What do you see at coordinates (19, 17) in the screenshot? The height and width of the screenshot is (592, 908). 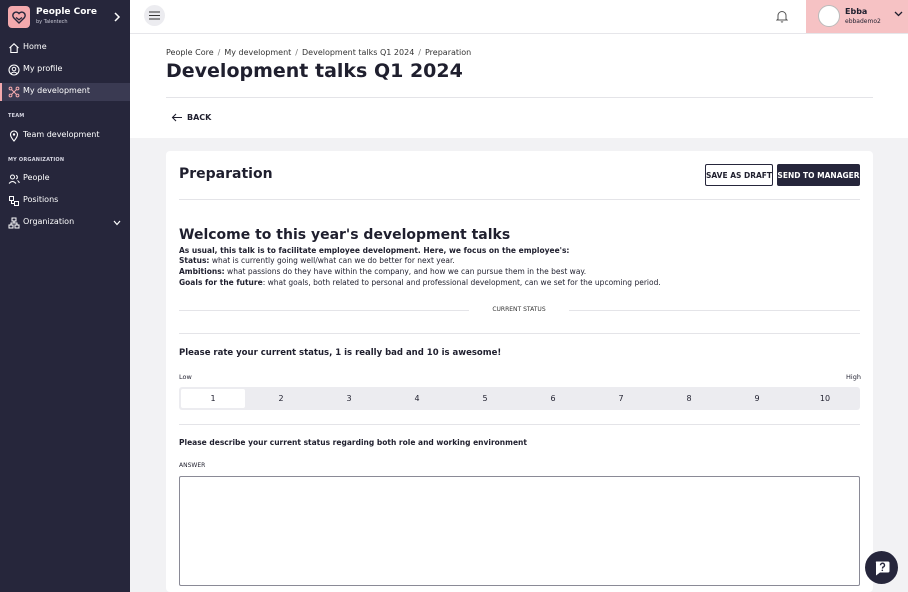 I see `brand-logo-icon` at bounding box center [19, 17].